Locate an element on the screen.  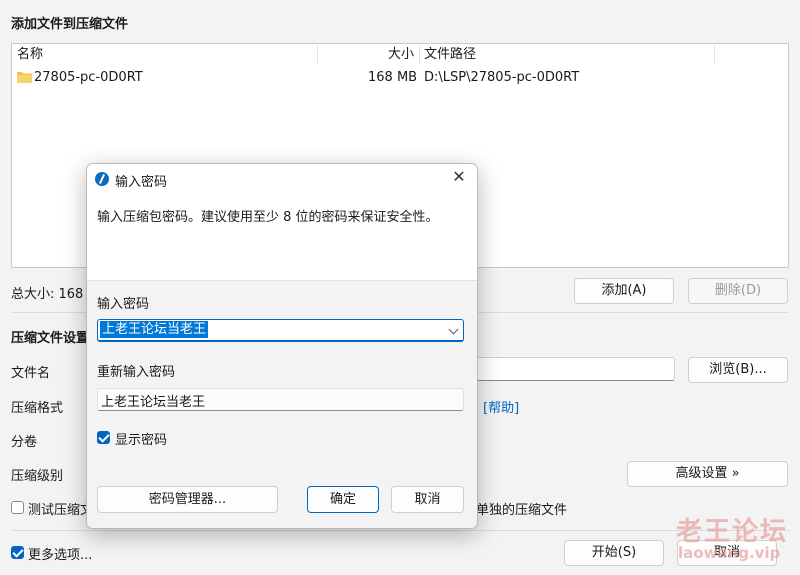
help-link: [帮助] is located at coordinates (501, 406).